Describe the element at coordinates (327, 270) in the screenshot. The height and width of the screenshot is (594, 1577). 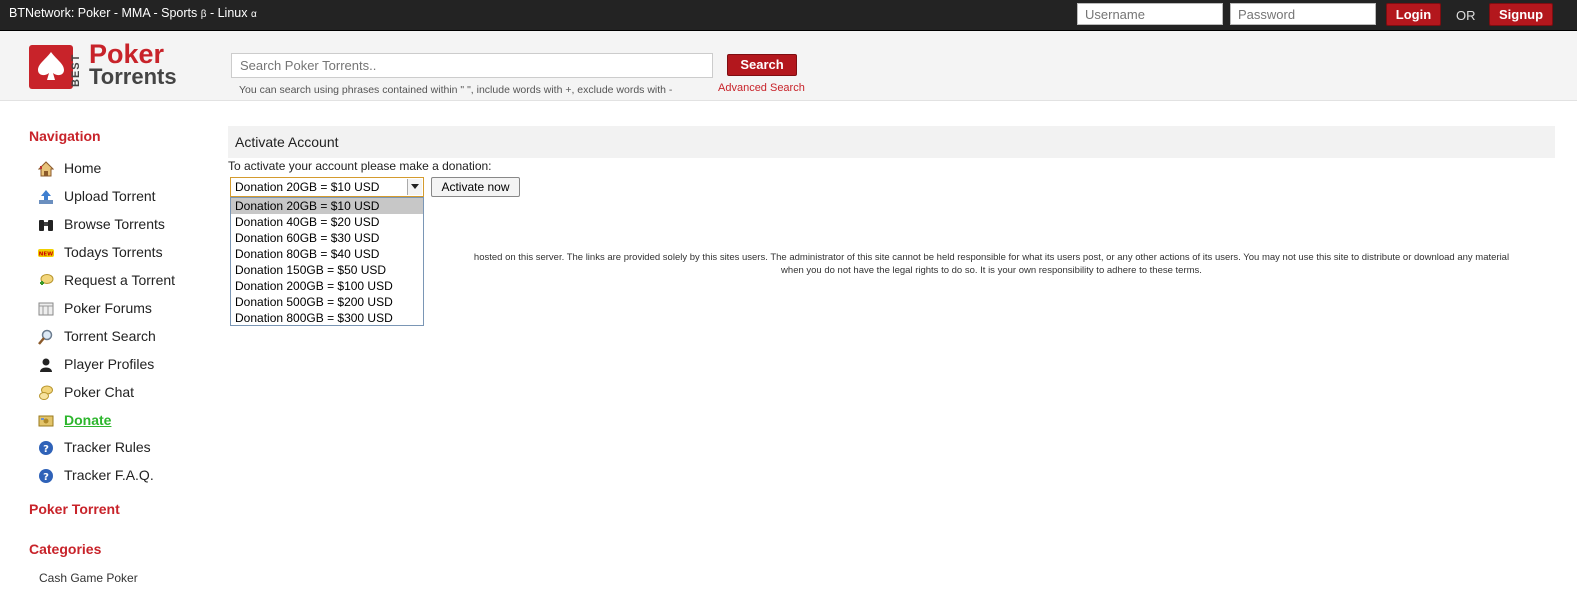
I see `donation-option: Donation 150GB = $50 USD` at that location.